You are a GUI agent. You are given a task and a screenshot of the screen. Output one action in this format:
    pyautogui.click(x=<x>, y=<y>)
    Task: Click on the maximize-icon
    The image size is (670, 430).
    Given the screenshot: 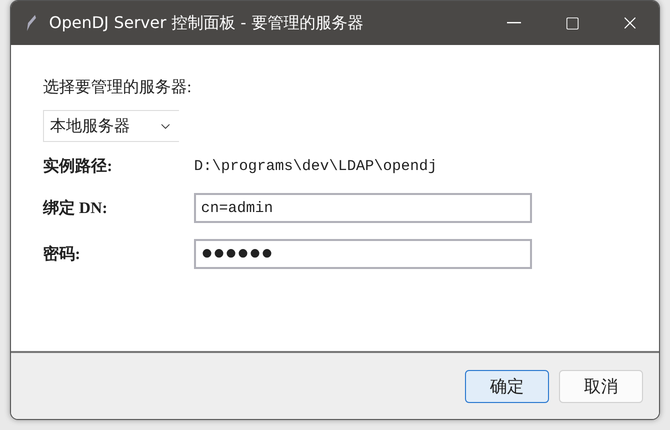 What is the action you would take?
    pyautogui.click(x=572, y=23)
    